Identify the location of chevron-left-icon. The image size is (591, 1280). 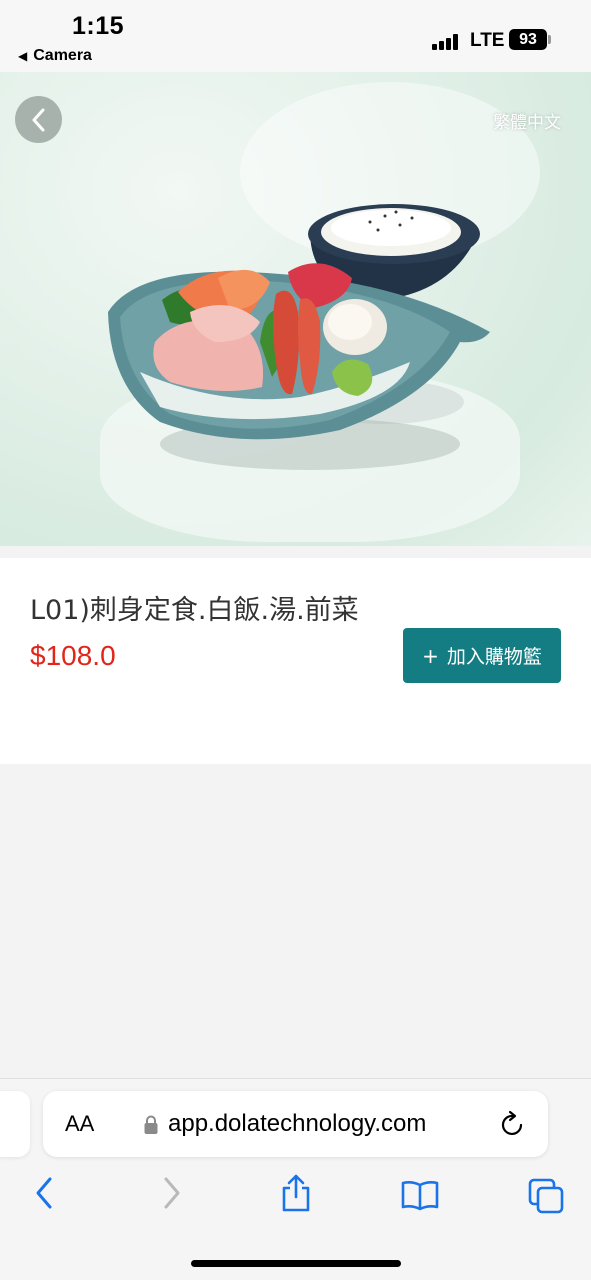
(38, 119).